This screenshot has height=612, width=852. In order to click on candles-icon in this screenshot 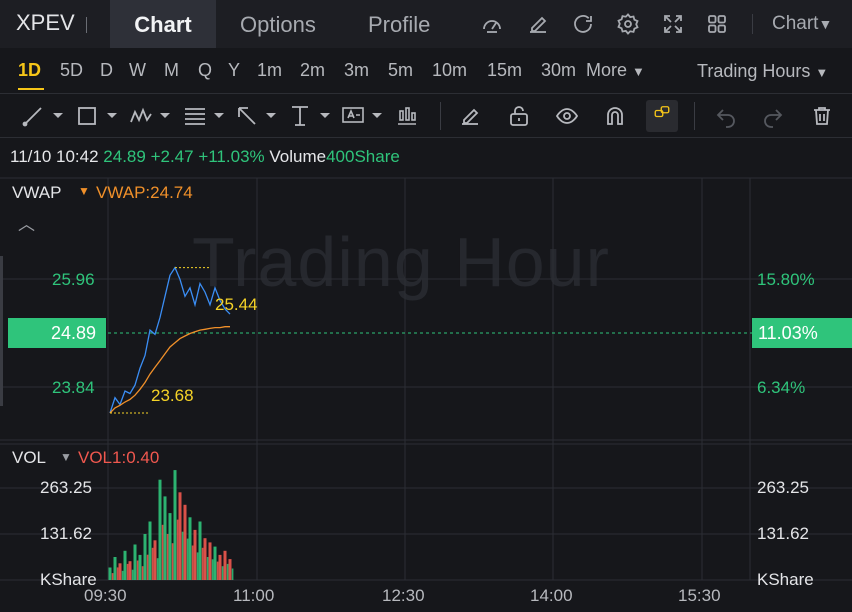, I will do `click(407, 116)`.